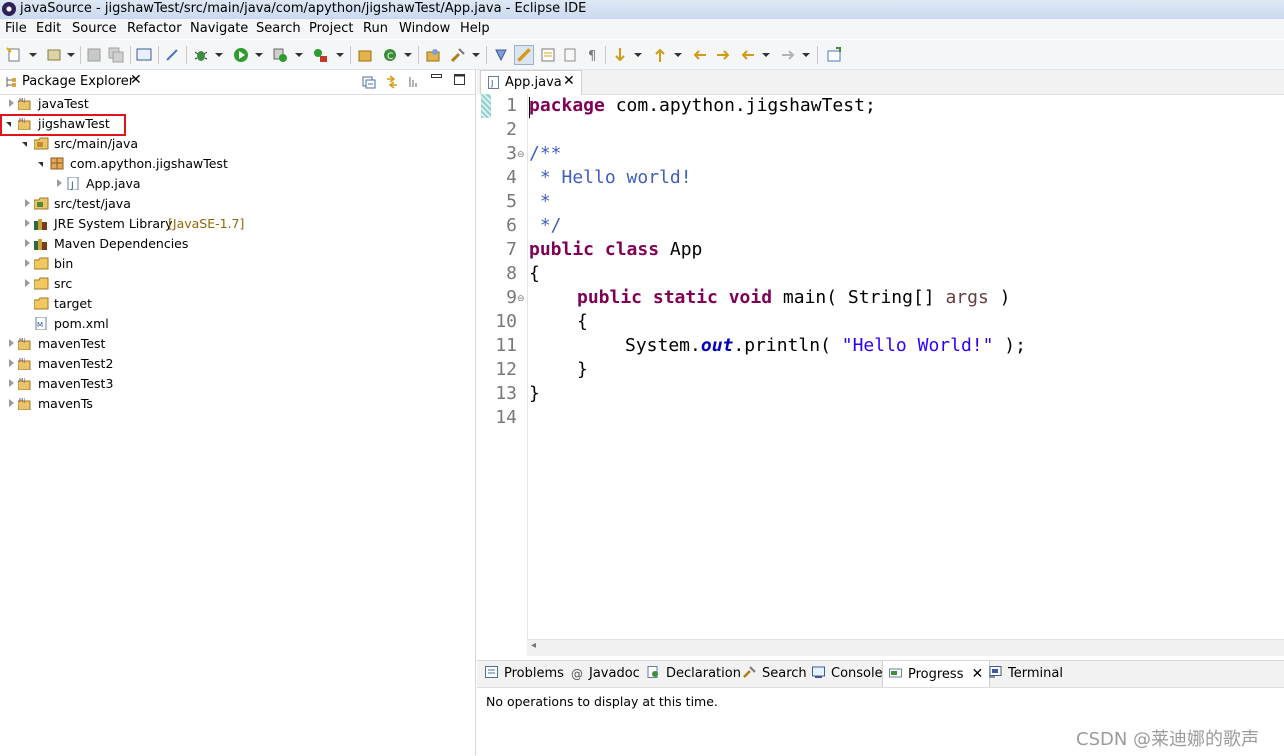 Image resolution: width=1284 pixels, height=756 pixels. I want to click on debug-icon, so click(201, 55).